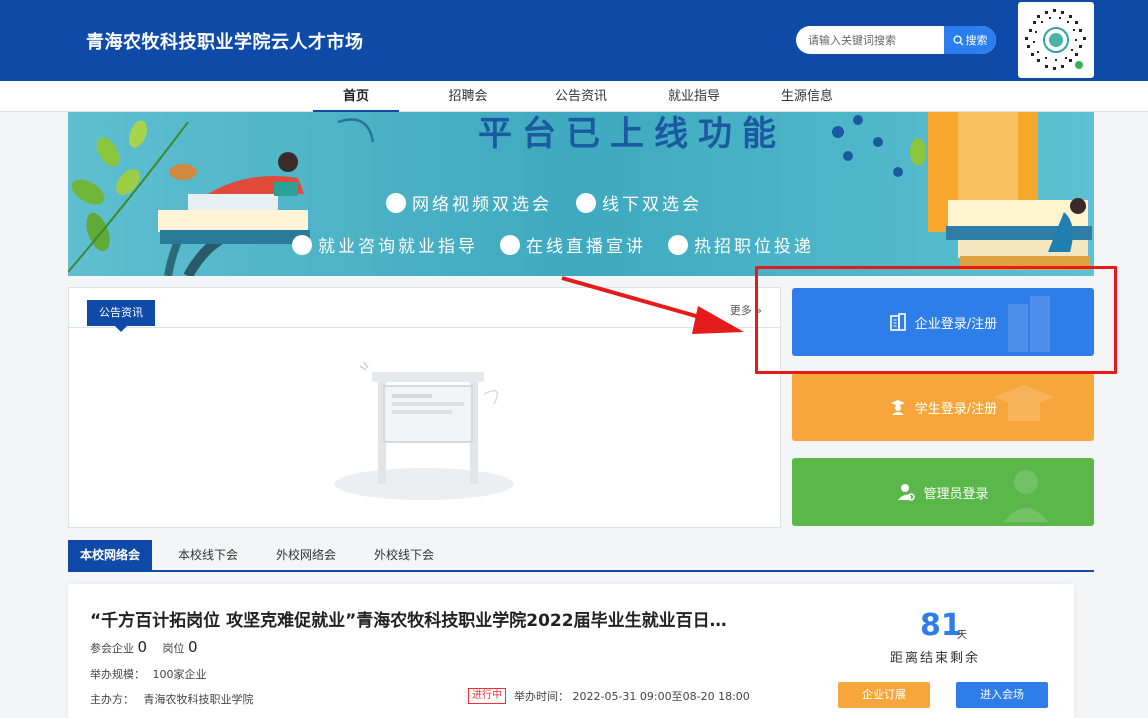  I want to click on companies-label: 参会企业, so click(112, 648).